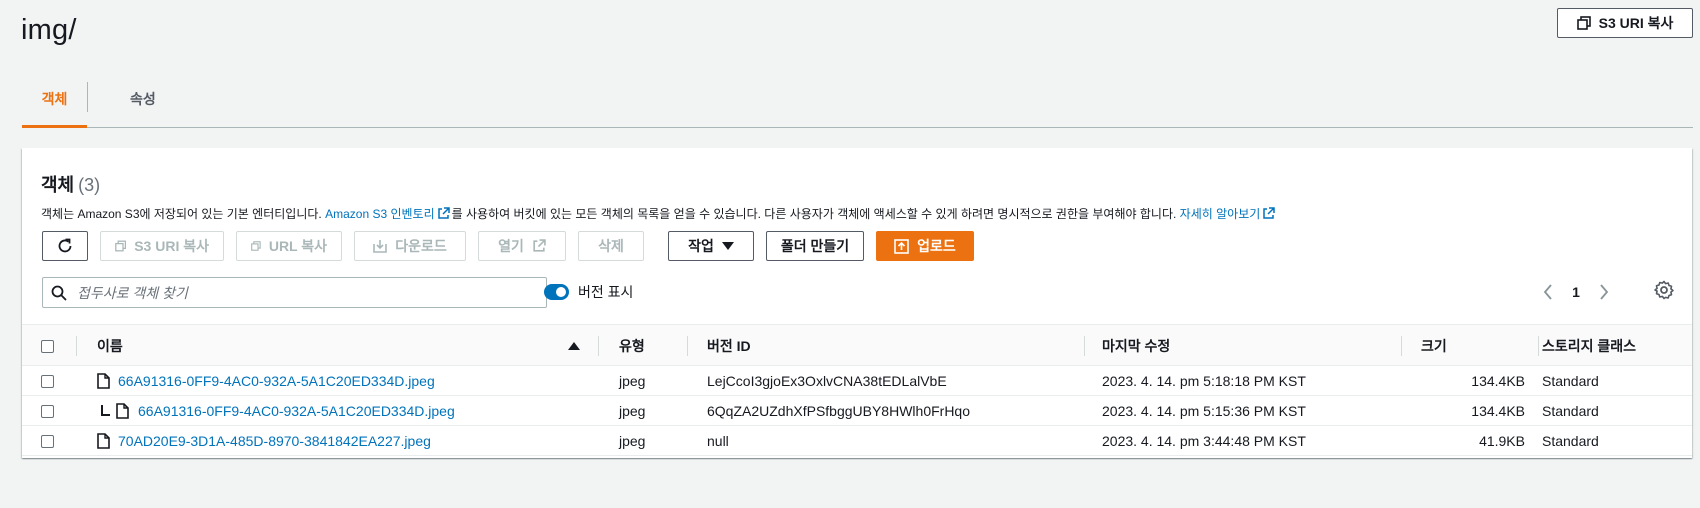  Describe the element at coordinates (143, 102) in the screenshot. I see `tab-properties: 속성` at that location.